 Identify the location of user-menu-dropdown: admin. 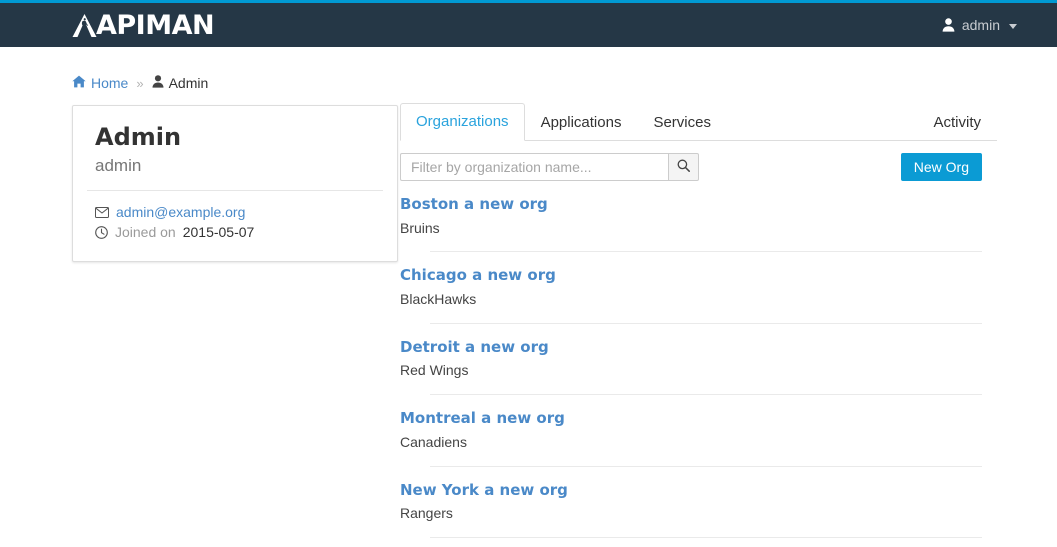
(979, 25).